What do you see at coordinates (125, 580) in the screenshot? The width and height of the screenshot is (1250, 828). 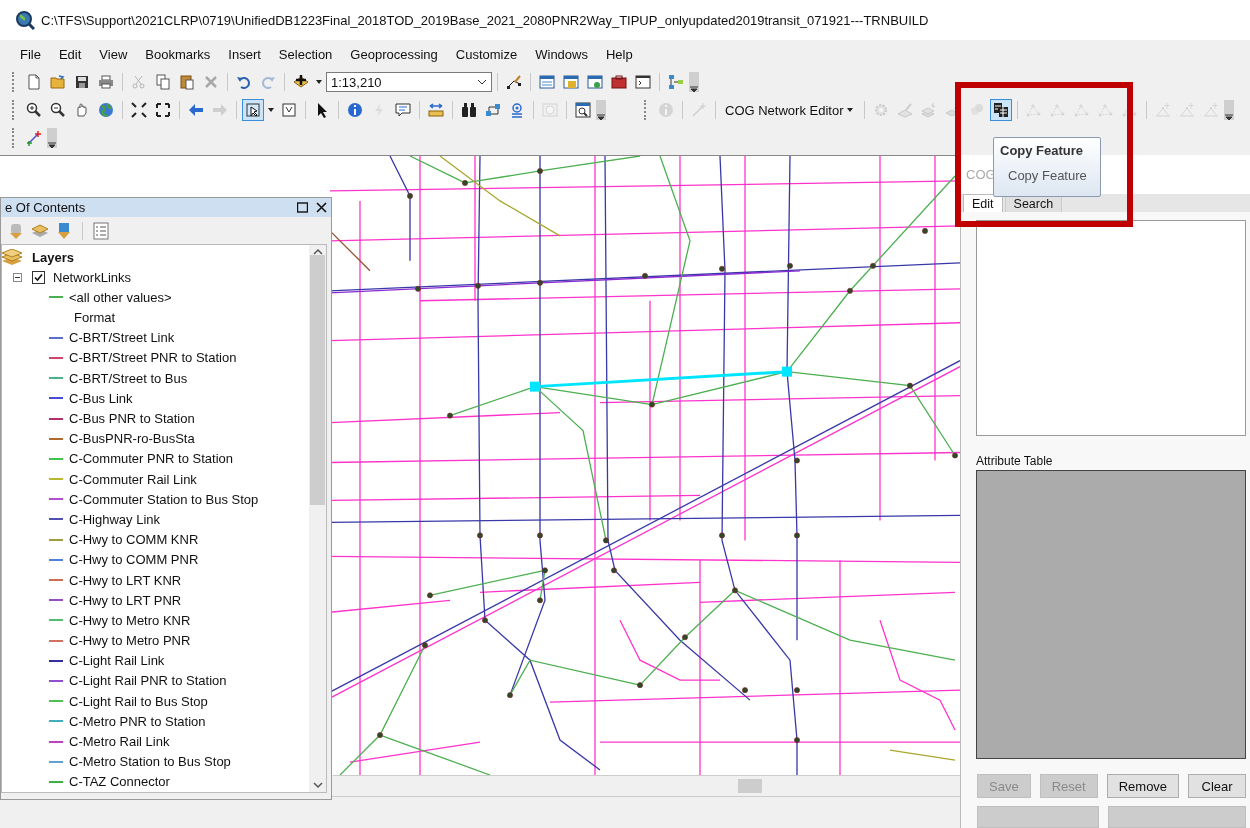 I see `legend-label: C-Hwy to LRT KNR` at bounding box center [125, 580].